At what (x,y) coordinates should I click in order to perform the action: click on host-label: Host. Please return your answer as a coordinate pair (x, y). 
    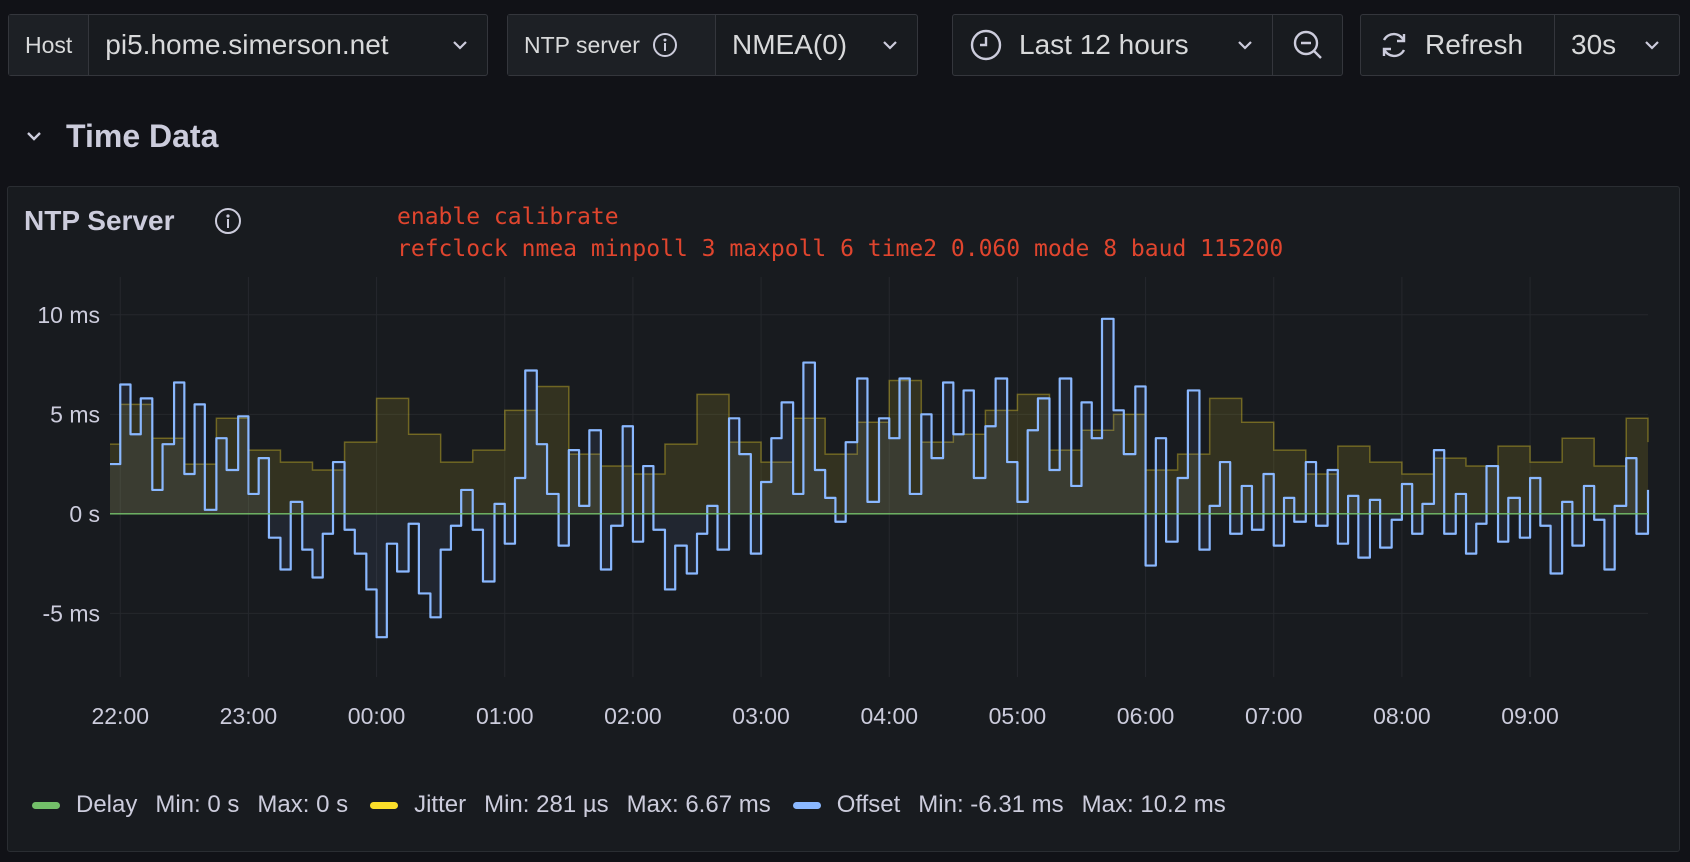
    Looking at the image, I should click on (49, 45).